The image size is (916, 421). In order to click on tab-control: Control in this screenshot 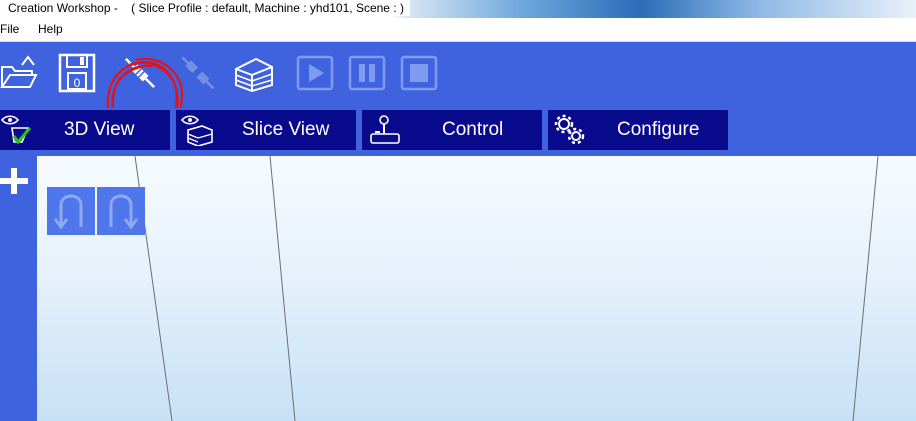, I will do `click(452, 130)`.